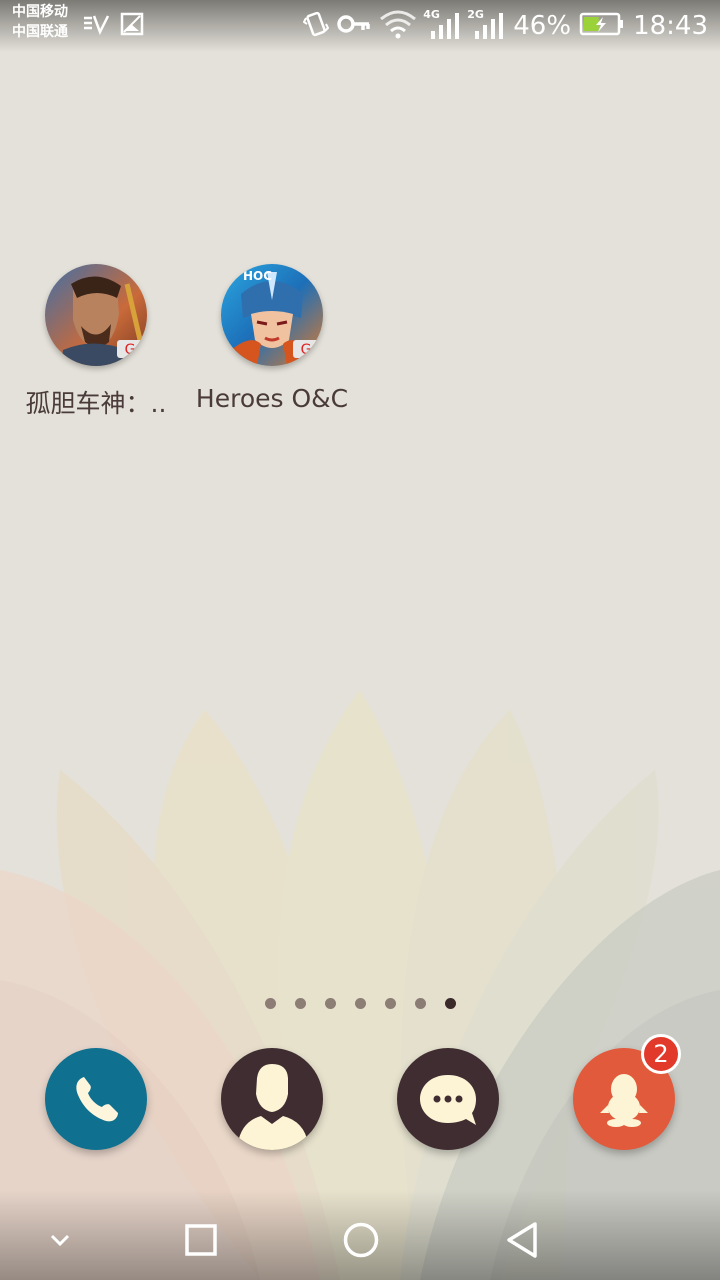 Image resolution: width=720 pixels, height=1280 pixels. Describe the element at coordinates (450, 1003) in the screenshot. I see `page-dot-active` at that location.